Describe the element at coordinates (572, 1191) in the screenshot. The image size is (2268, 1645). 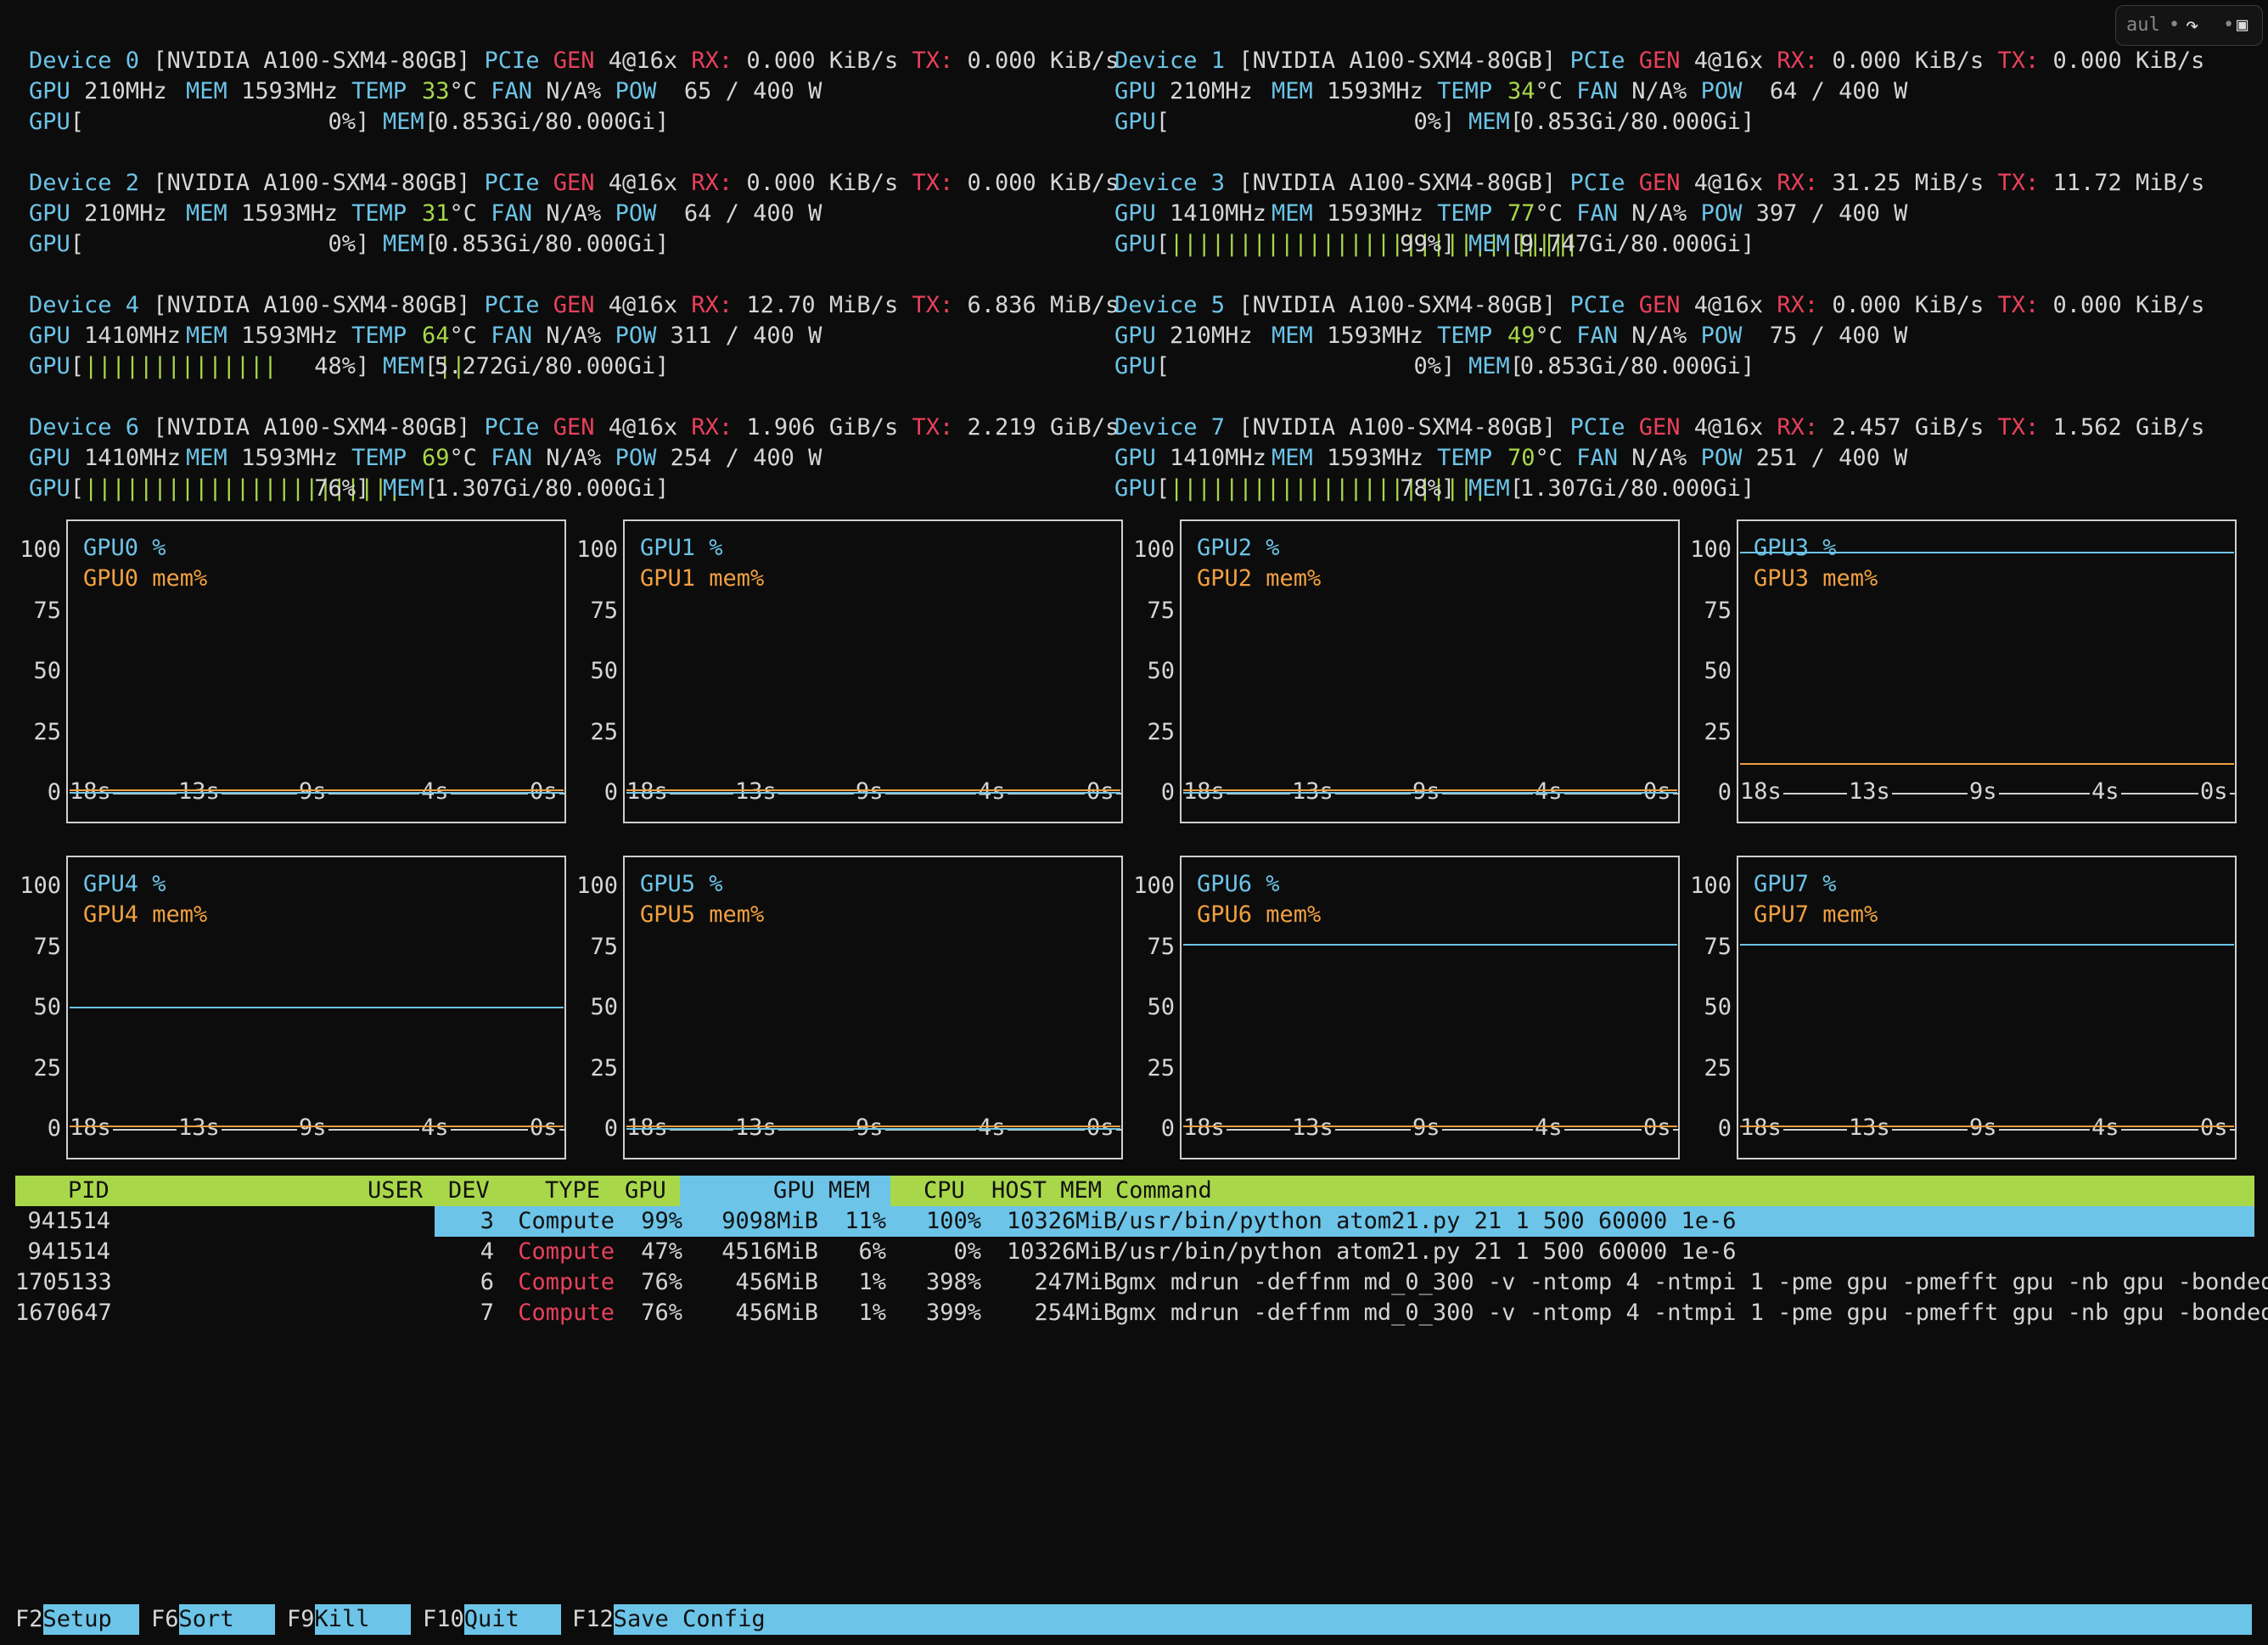
I see `header-type: TYPE` at that location.